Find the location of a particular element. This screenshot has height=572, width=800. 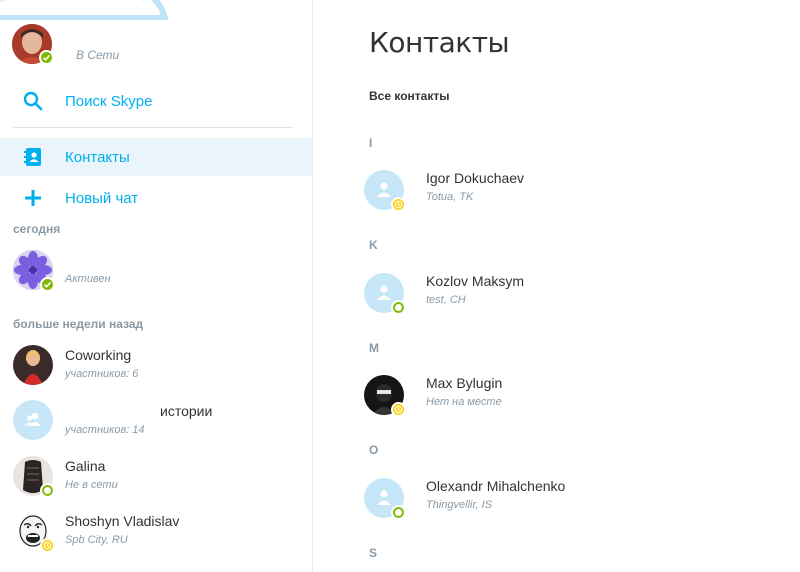

all-contacts-header: Все контакты is located at coordinates (409, 96).